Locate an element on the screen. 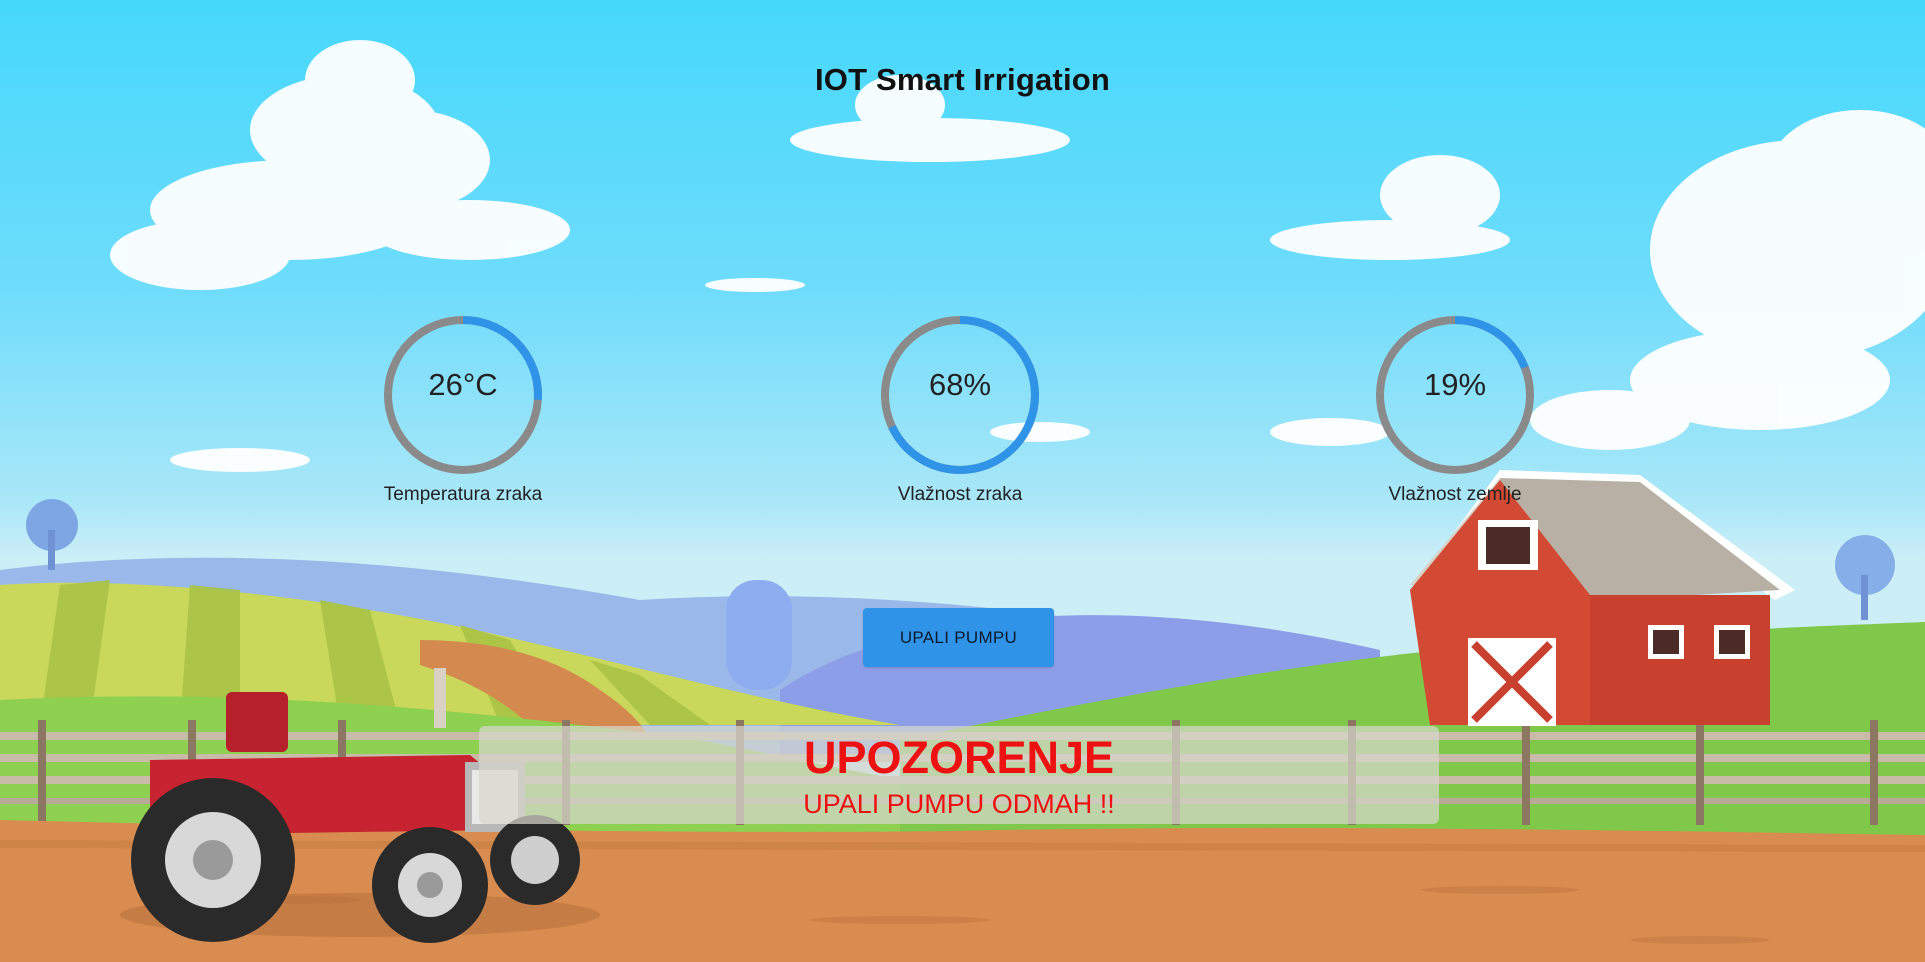  air-humidity-label: Vlažnost zraka is located at coordinates (960, 494).